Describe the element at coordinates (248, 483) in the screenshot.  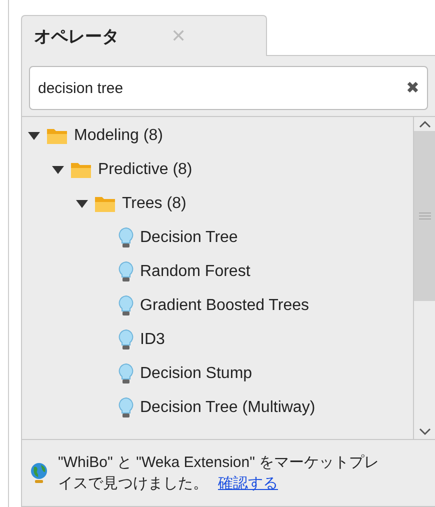
I see `confirm-link: 確認する` at that location.